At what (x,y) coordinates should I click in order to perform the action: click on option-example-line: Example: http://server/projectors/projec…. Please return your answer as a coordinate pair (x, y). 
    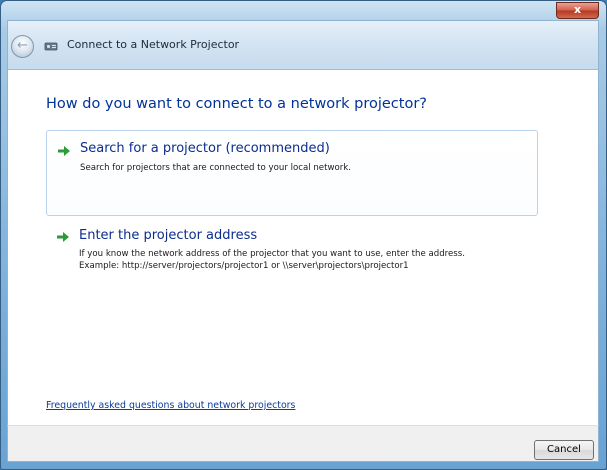
    Looking at the image, I should click on (244, 266).